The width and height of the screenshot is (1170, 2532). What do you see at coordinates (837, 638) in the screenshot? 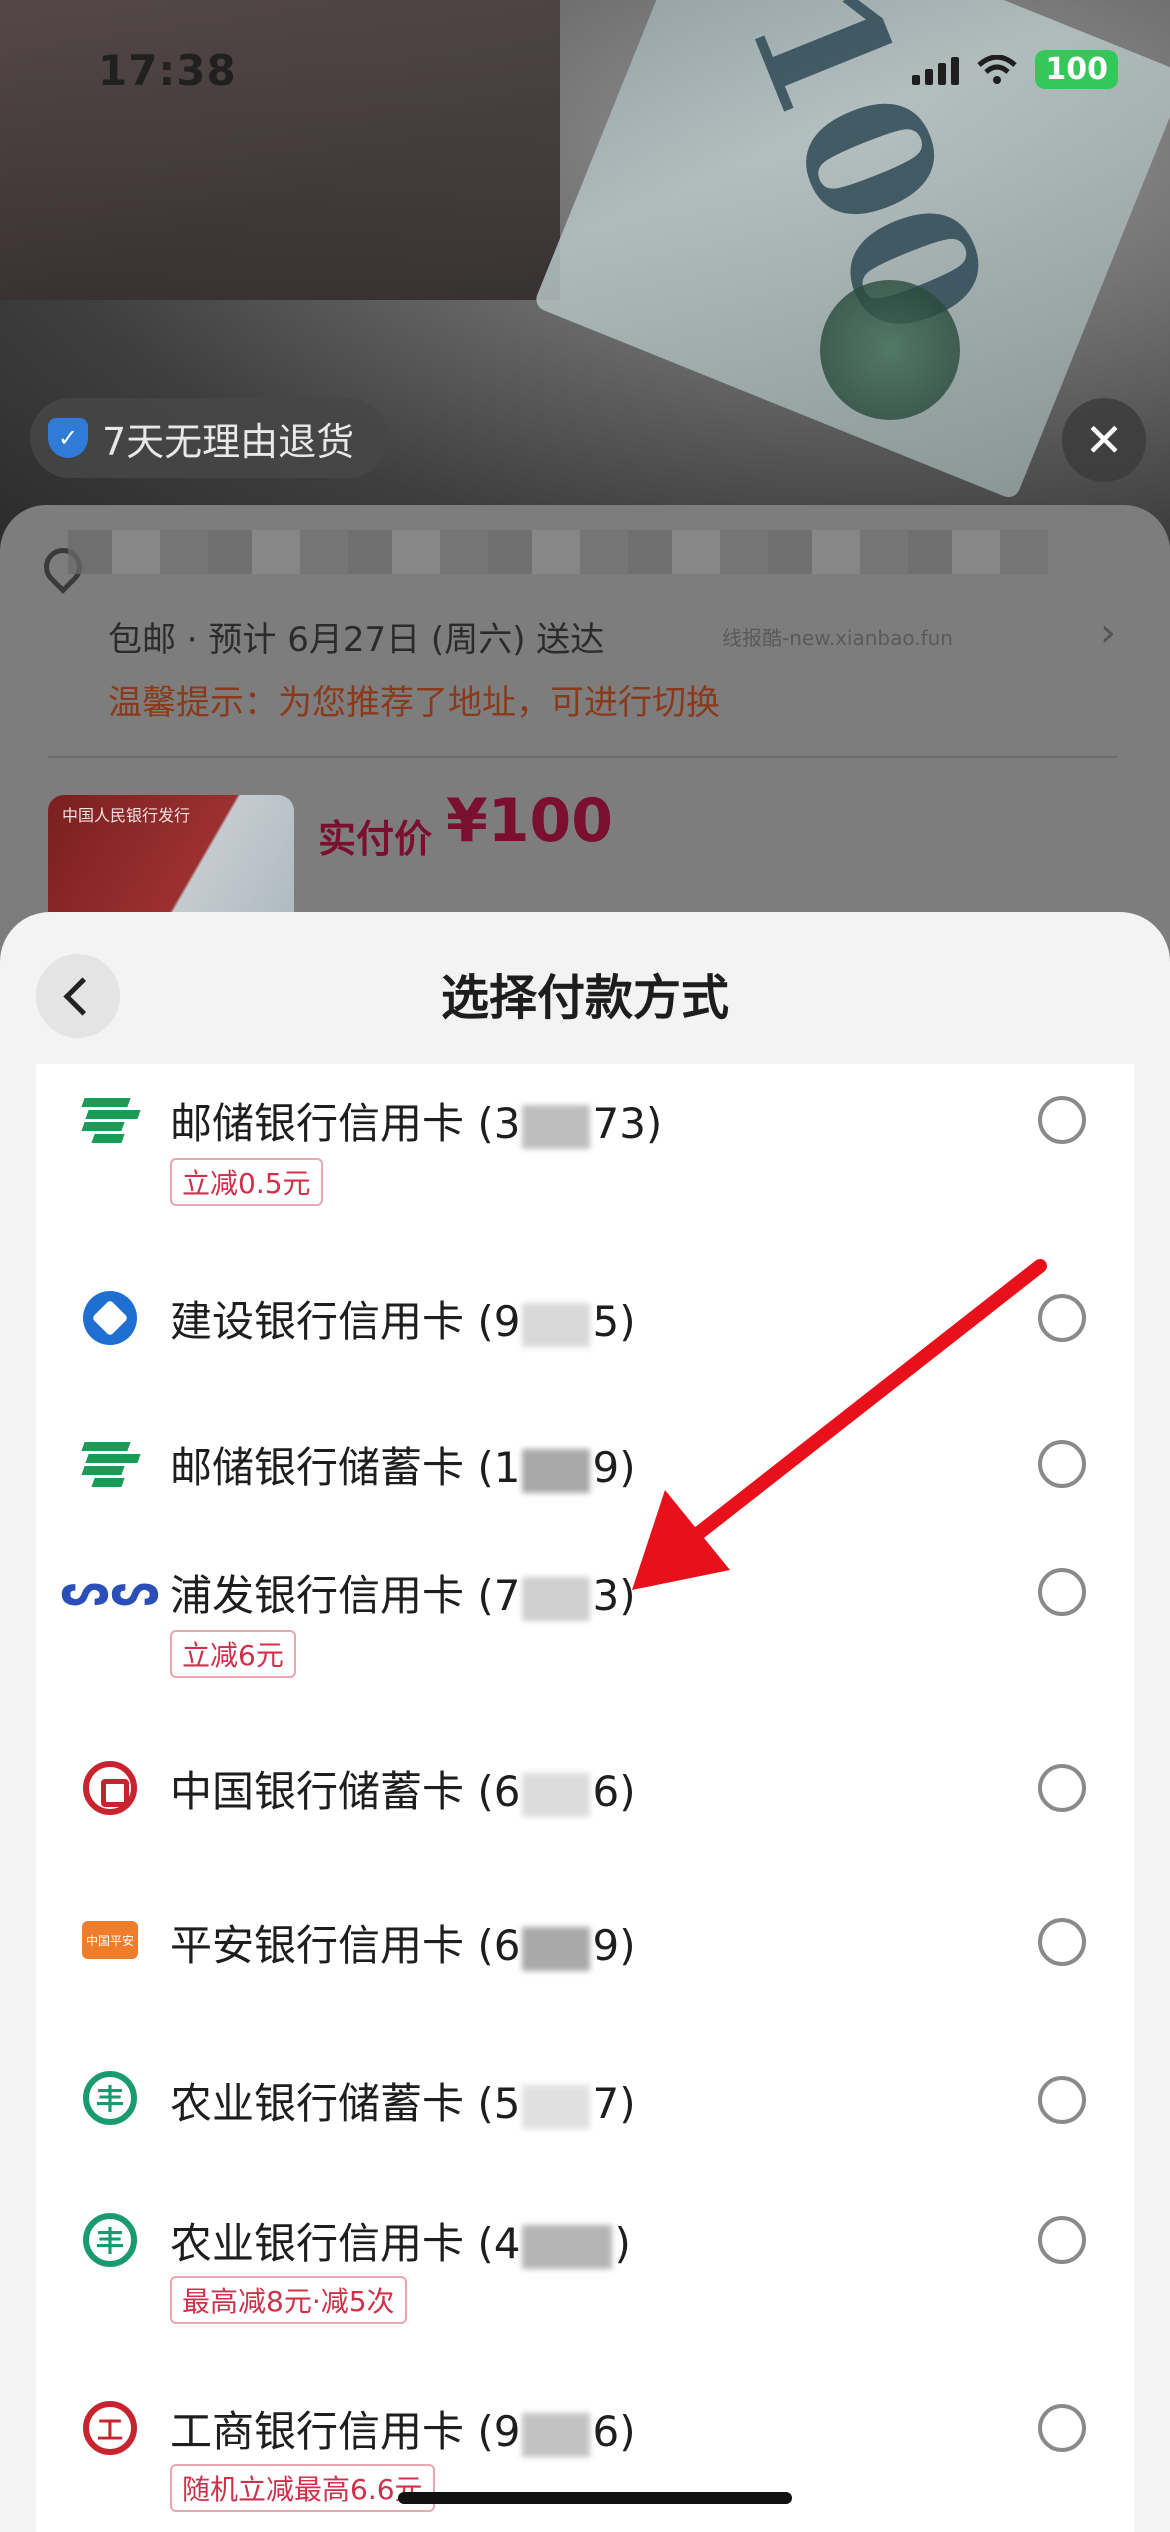
I see `watermark-text: 线报酷-new.xianbao.fun` at bounding box center [837, 638].